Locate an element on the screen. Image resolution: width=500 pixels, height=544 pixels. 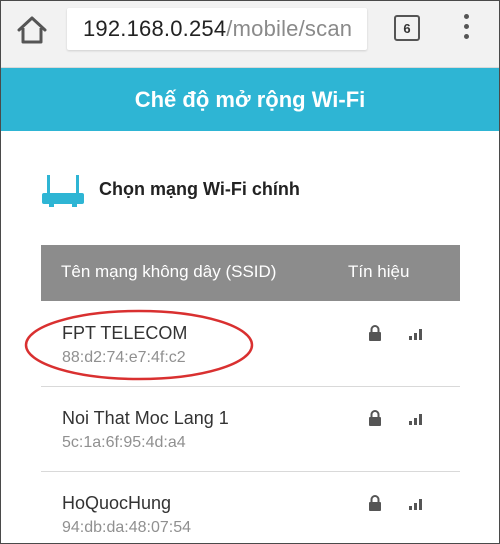
address-bar: 192.168.0.254/mobile/scan is located at coordinates (217, 29).